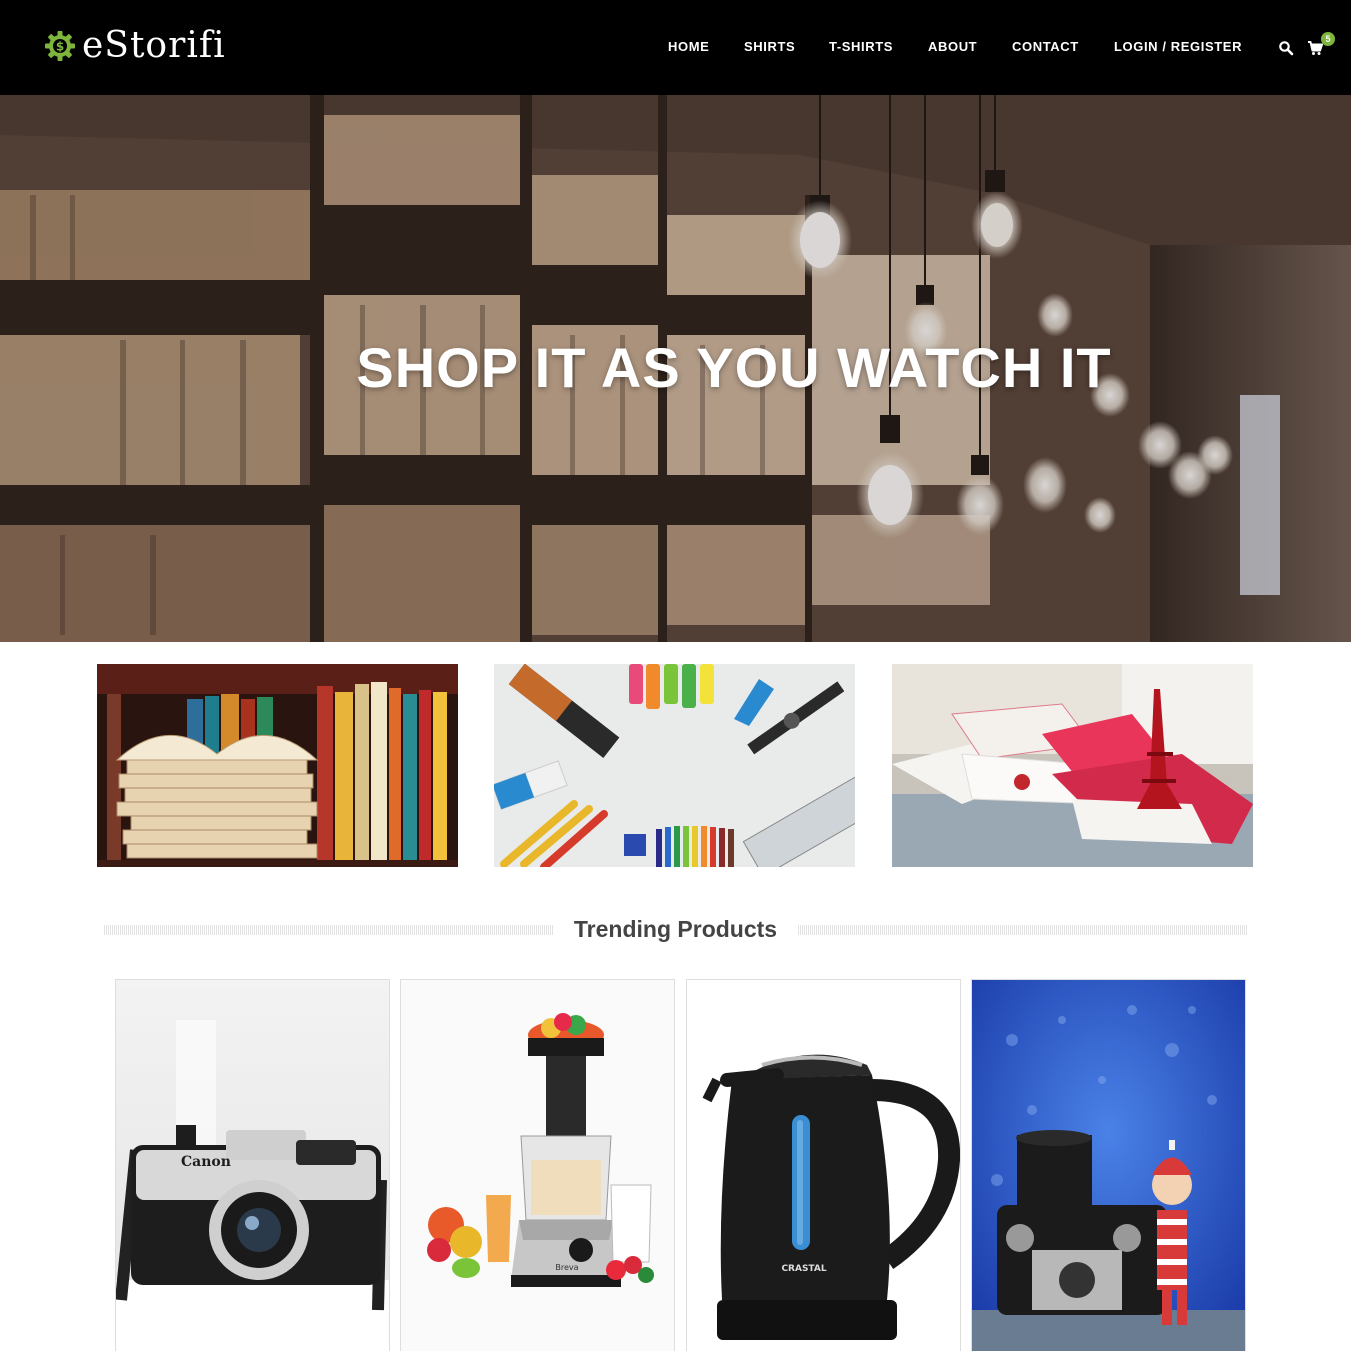  I want to click on category-cards, so click(1072, 765).